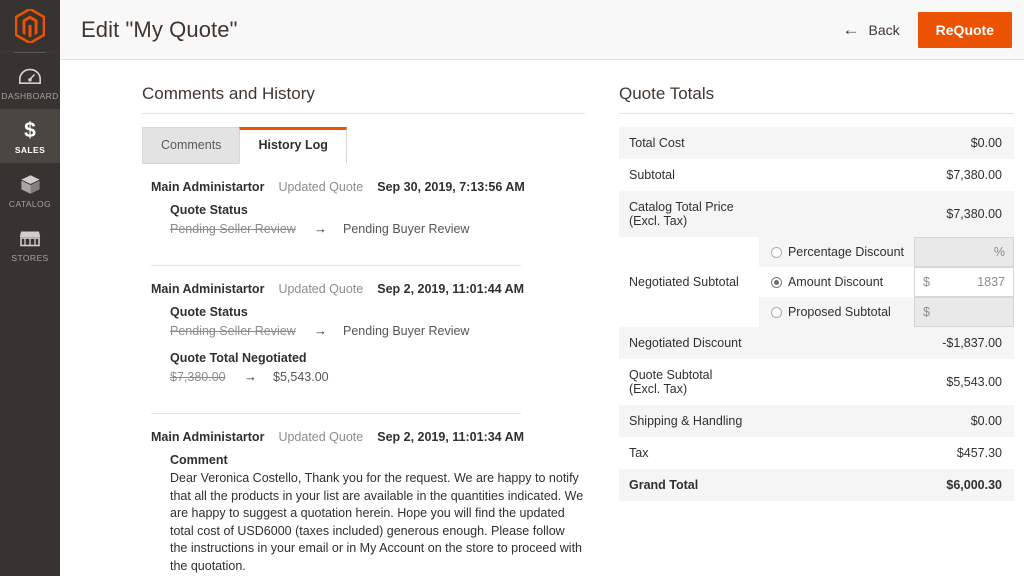 The width and height of the screenshot is (1024, 576). Describe the element at coordinates (198, 377) in the screenshot. I see `change-old-value: $7,380.00` at that location.